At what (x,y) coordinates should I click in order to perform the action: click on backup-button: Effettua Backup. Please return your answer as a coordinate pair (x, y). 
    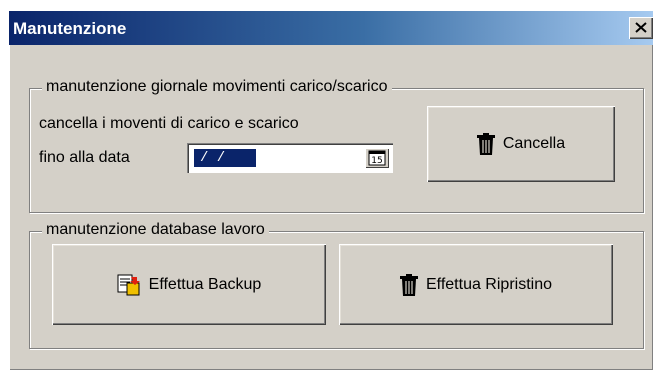
    Looking at the image, I should click on (189, 284).